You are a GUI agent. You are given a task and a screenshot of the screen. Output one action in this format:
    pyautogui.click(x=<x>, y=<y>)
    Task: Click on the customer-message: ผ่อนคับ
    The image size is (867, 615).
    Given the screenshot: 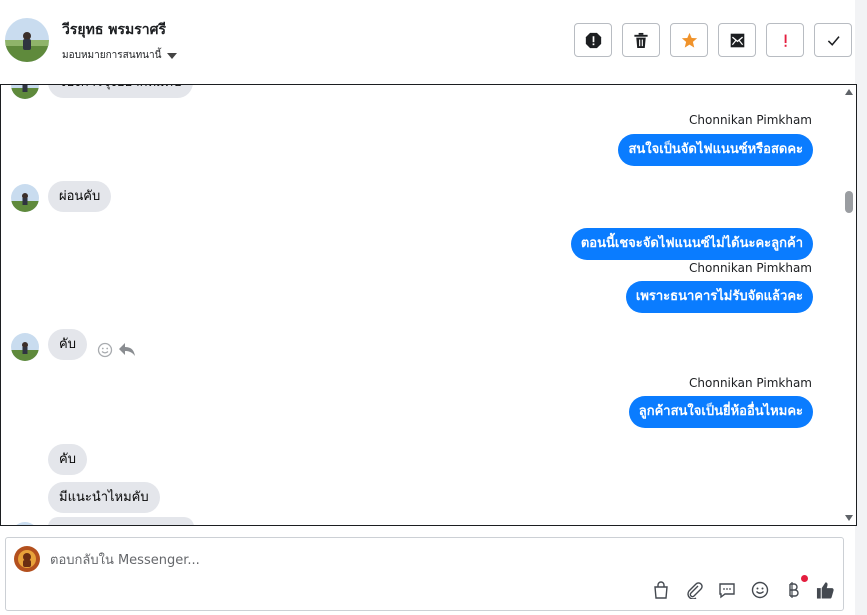 What is the action you would take?
    pyautogui.click(x=80, y=196)
    